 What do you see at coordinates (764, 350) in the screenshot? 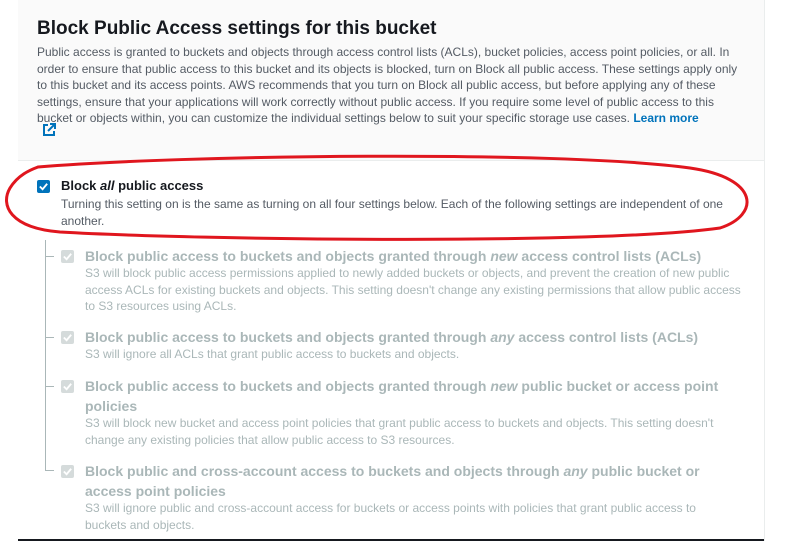
I see `panel-border` at bounding box center [764, 350].